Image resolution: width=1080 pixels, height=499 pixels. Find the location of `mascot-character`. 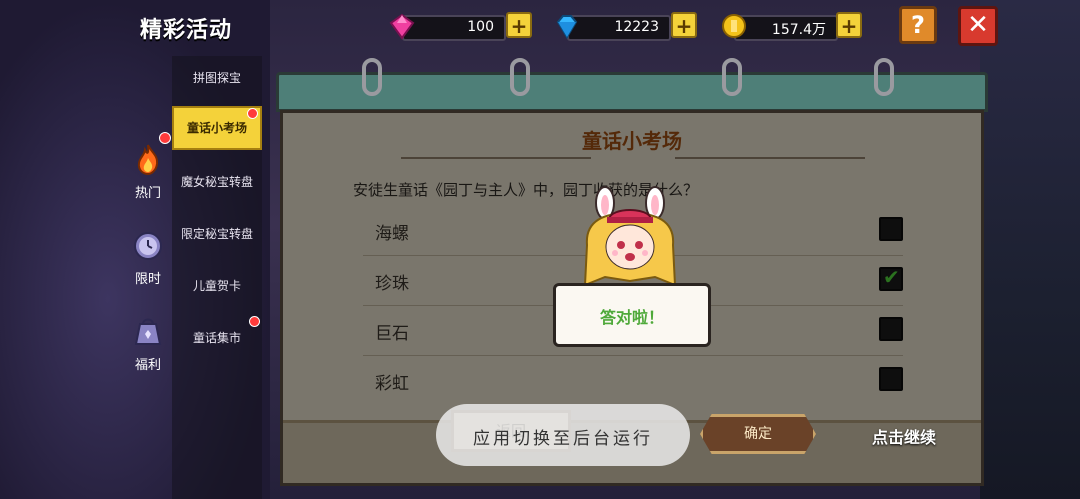

mascot-character is located at coordinates (630, 236).